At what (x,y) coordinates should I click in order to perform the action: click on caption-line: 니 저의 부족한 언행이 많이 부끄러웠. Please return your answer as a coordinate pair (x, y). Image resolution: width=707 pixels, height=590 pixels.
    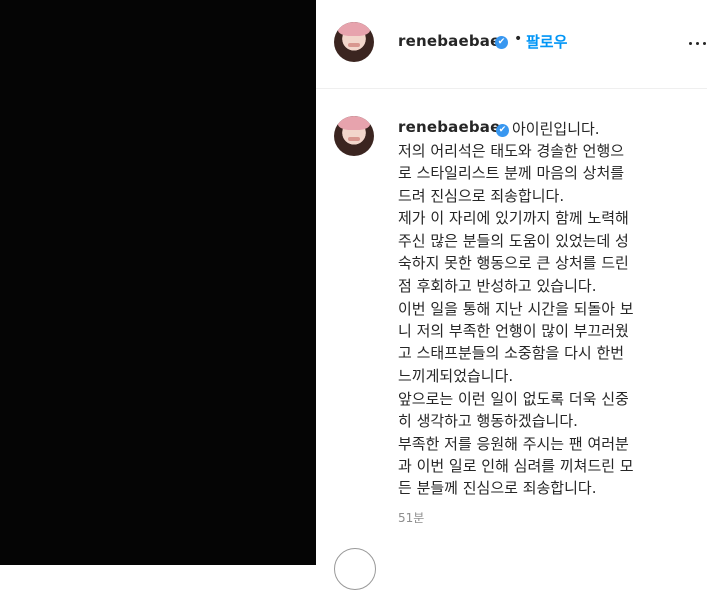
    Looking at the image, I should click on (513, 331).